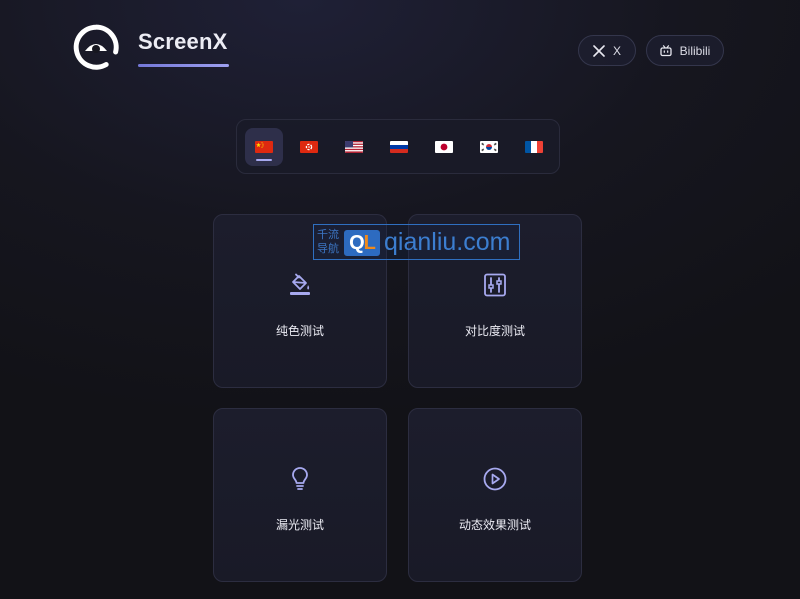 The width and height of the screenshot is (800, 599). Describe the element at coordinates (362, 243) in the screenshot. I see `watermark-ql-logo: QL` at that location.